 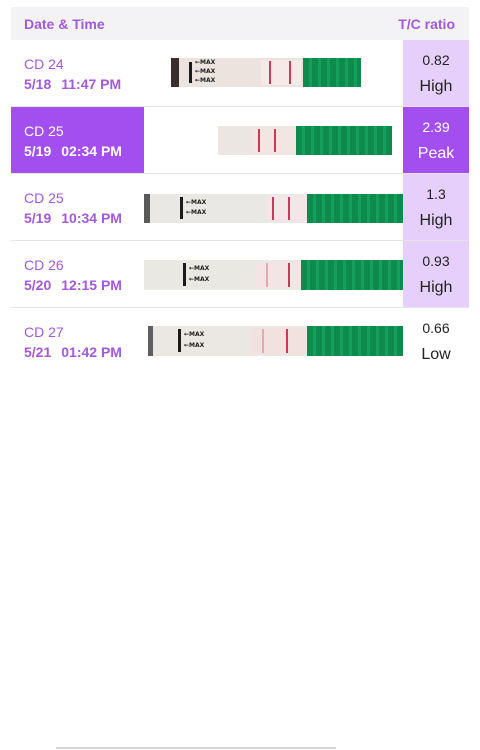 I want to click on date-time-label: 5/19 02:34 PM, so click(x=73, y=151).